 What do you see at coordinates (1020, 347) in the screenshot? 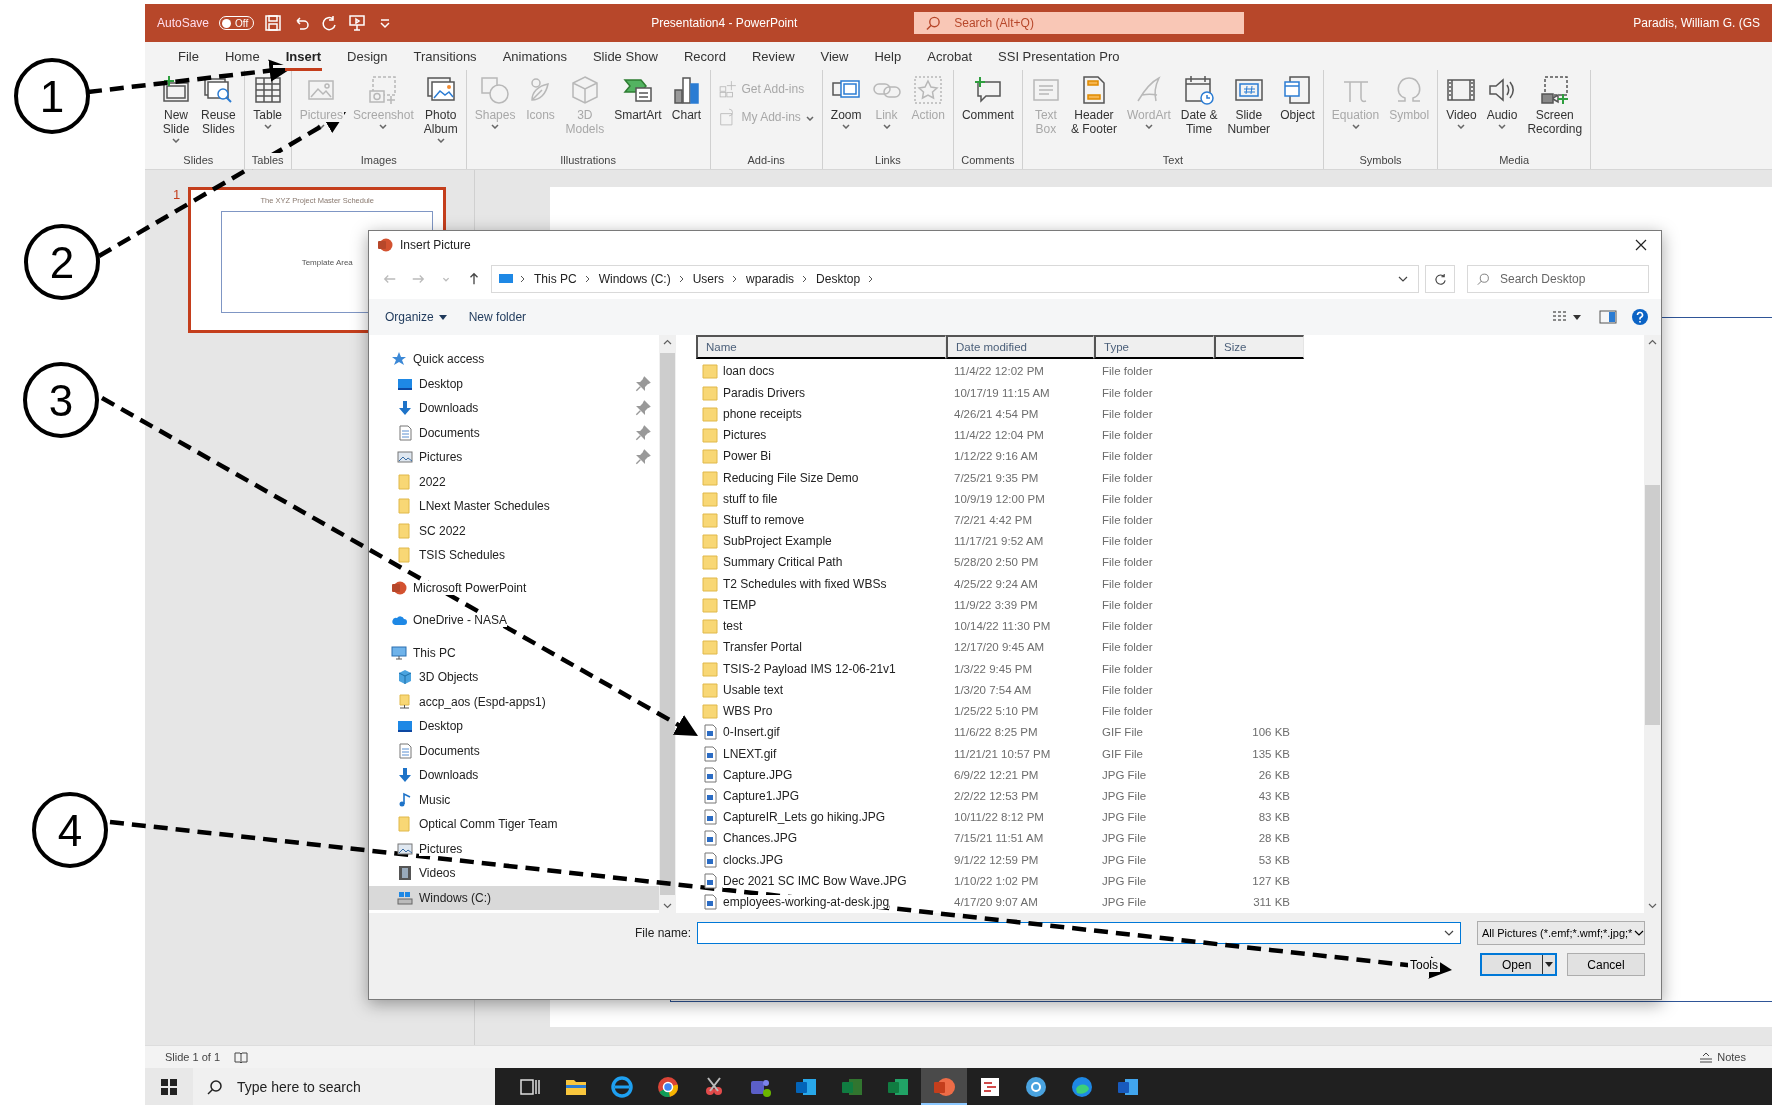
I see `column-header: Date modified` at bounding box center [1020, 347].